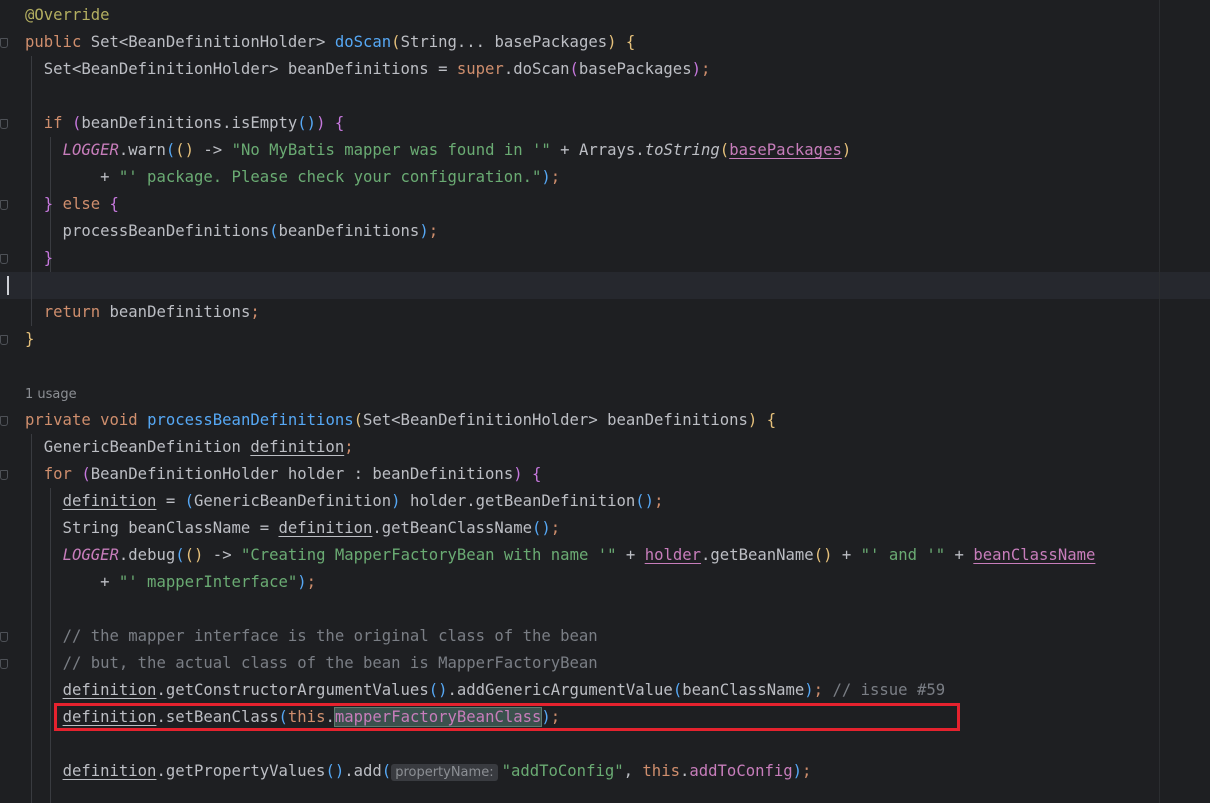 Image resolution: width=1210 pixels, height=803 pixels. What do you see at coordinates (391, 150) in the screenshot?
I see `code-token: "No MyBatis mapper was found in '"` at bounding box center [391, 150].